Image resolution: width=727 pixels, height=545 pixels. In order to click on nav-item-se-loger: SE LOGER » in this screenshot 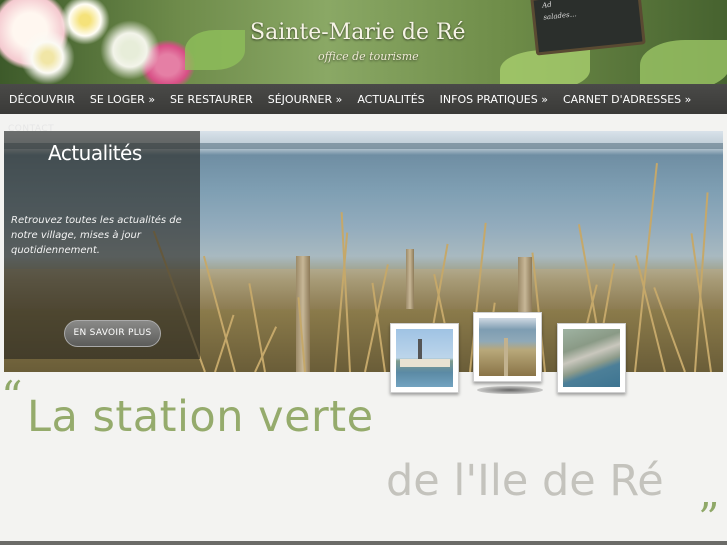, I will do `click(122, 99)`.